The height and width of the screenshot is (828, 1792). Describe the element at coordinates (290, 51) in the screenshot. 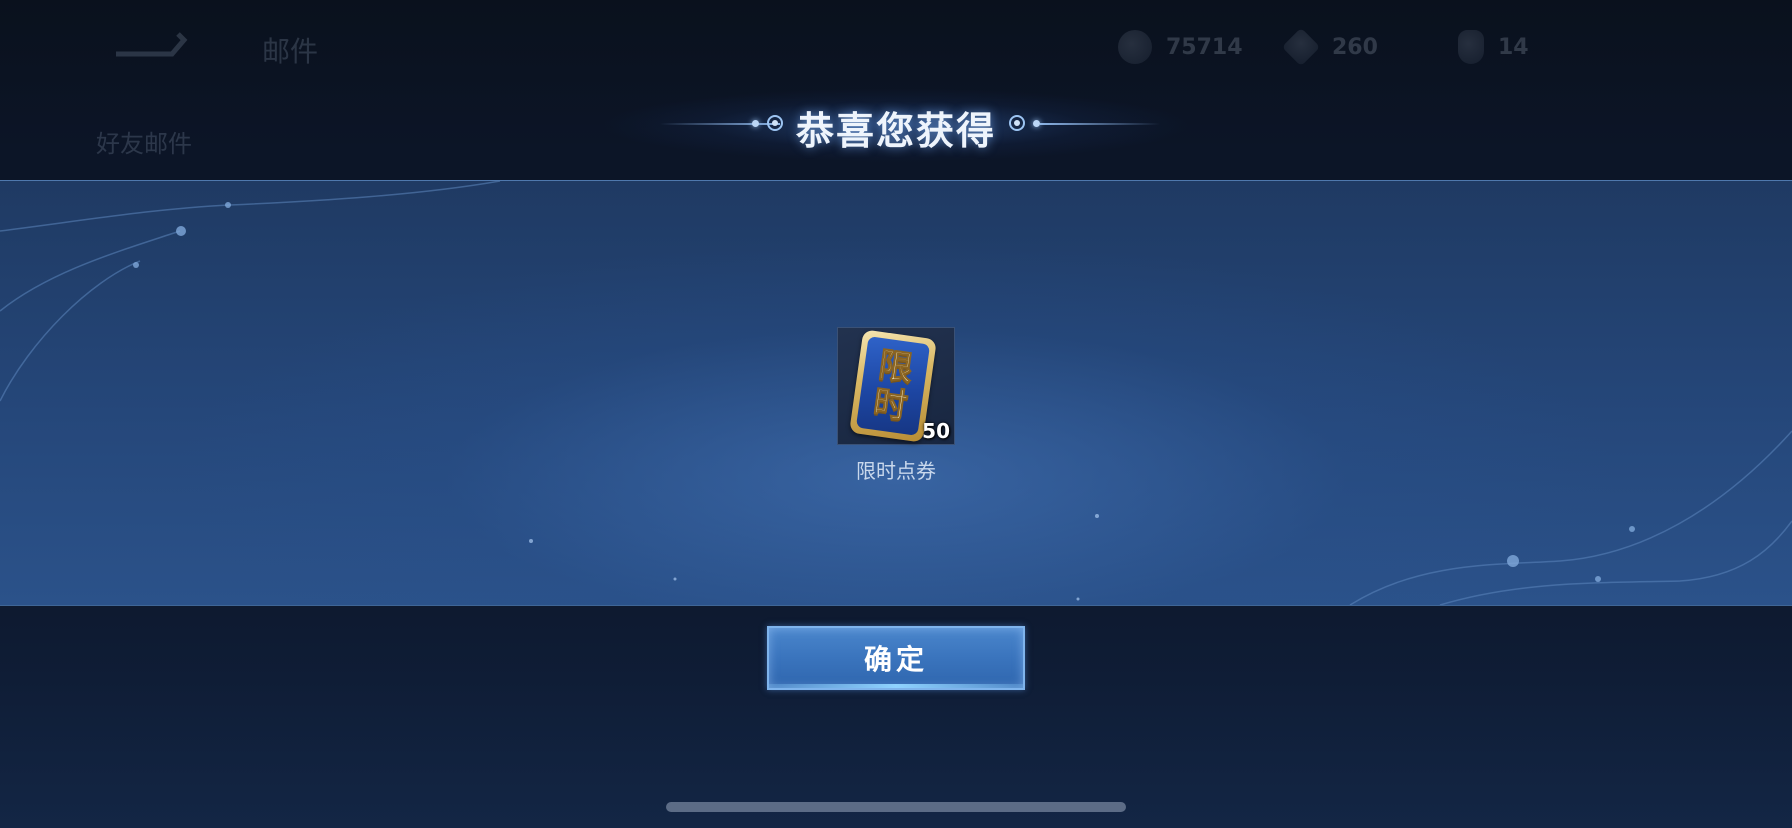

I see `hud-page-title: 邮件` at that location.